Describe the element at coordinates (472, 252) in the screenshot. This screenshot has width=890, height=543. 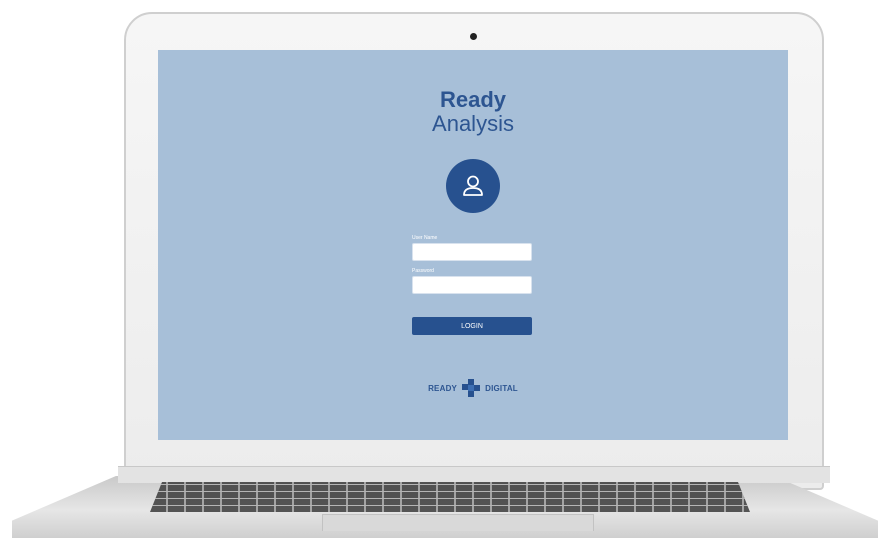
I see `username-input` at that location.